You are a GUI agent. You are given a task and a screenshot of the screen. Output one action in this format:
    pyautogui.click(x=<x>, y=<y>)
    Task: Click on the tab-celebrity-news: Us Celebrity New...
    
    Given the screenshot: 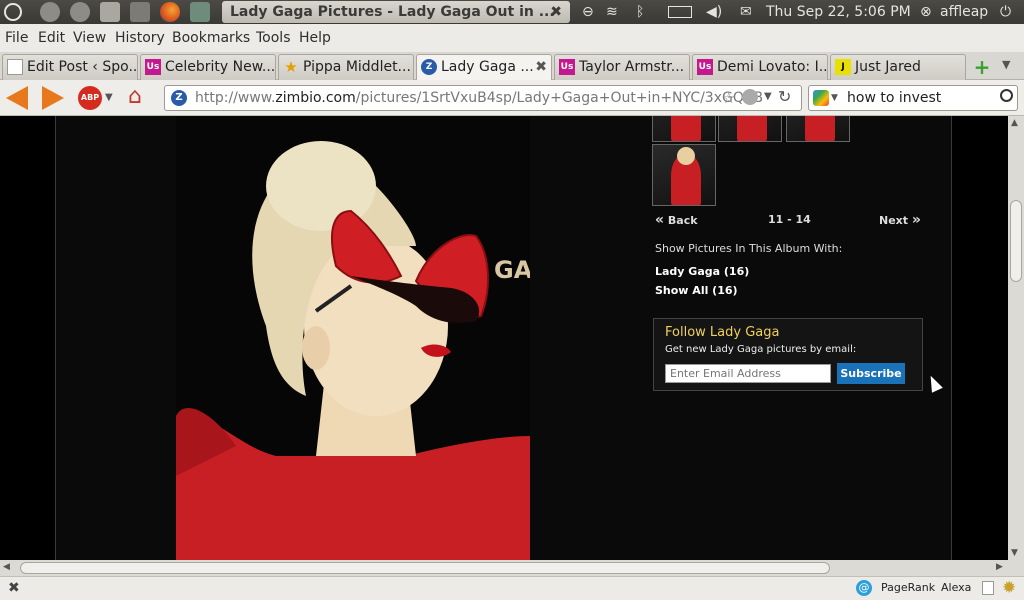 What is the action you would take?
    pyautogui.click(x=208, y=67)
    